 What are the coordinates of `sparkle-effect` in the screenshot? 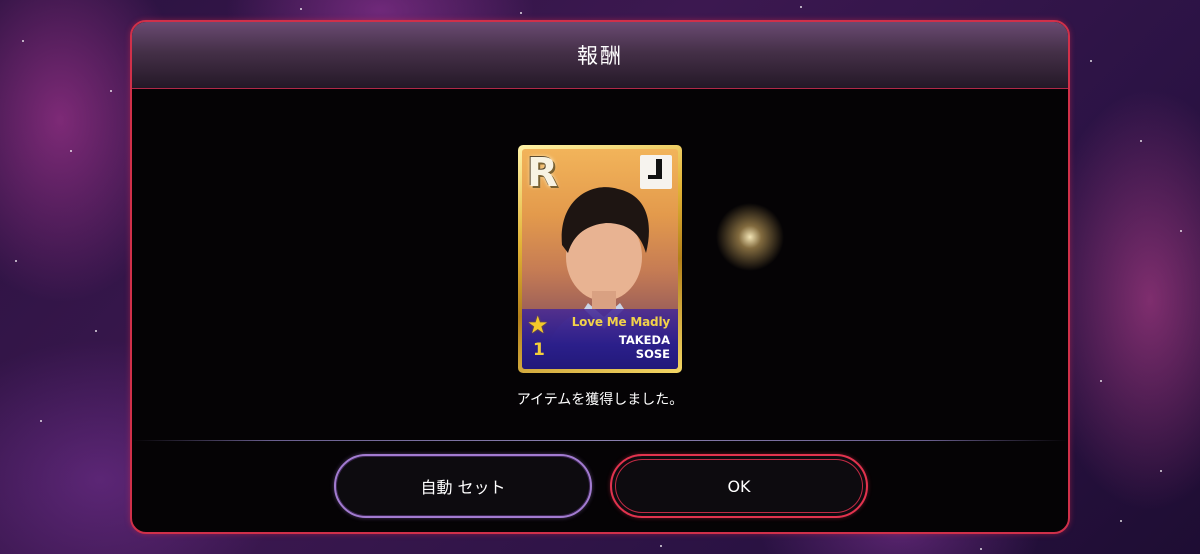 It's located at (750, 237).